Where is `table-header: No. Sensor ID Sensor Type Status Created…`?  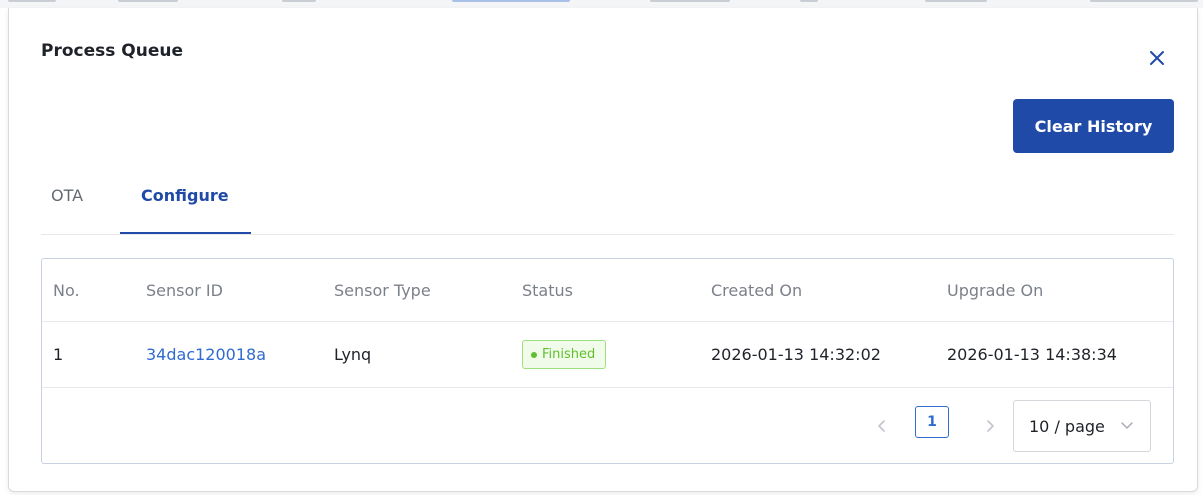 table-header: No. Sensor ID Sensor Type Status Created… is located at coordinates (607, 290).